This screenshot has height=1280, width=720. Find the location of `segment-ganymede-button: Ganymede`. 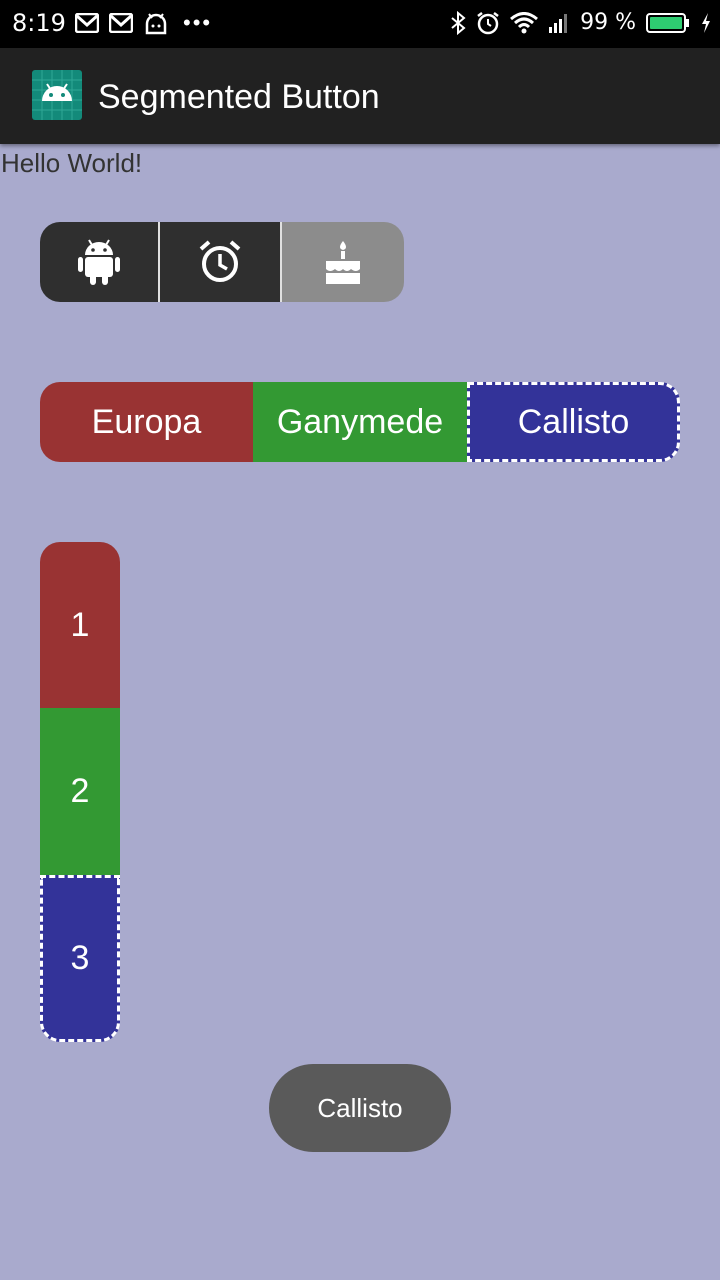

segment-ganymede-button: Ganymede is located at coordinates (360, 422).